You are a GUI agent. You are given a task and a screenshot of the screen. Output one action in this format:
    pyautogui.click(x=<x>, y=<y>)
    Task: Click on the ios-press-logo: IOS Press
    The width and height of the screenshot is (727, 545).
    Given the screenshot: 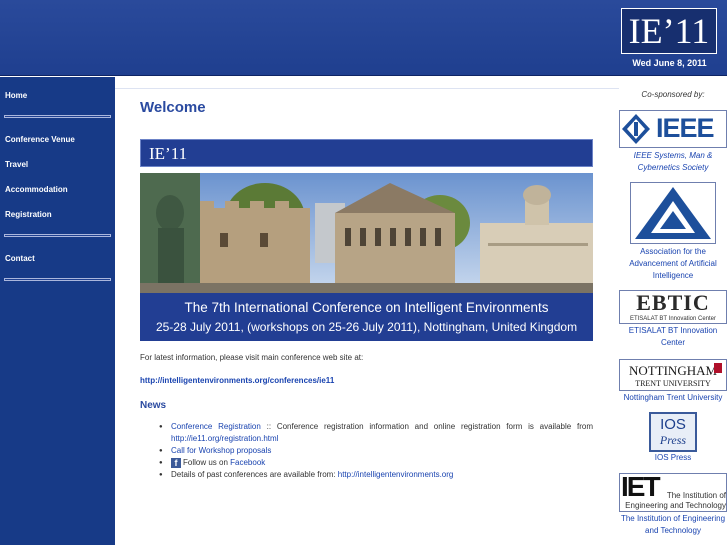 What is the action you would take?
    pyautogui.click(x=673, y=432)
    